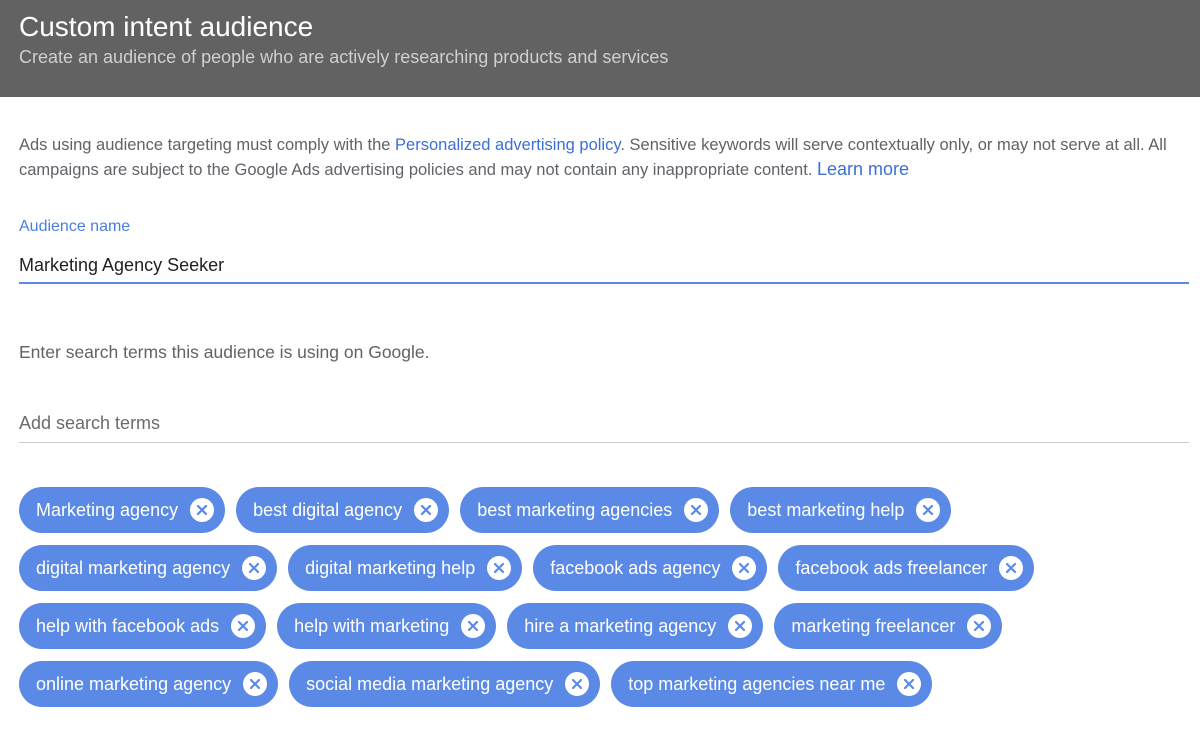 This screenshot has width=1200, height=740. Describe the element at coordinates (390, 567) in the screenshot. I see `chip-label: digital marketing help` at that location.